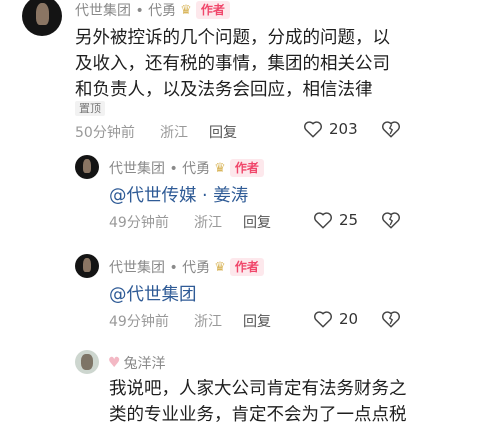 The width and height of the screenshot is (500, 428). Describe the element at coordinates (349, 220) in the screenshot. I see `like-count: 25` at that location.